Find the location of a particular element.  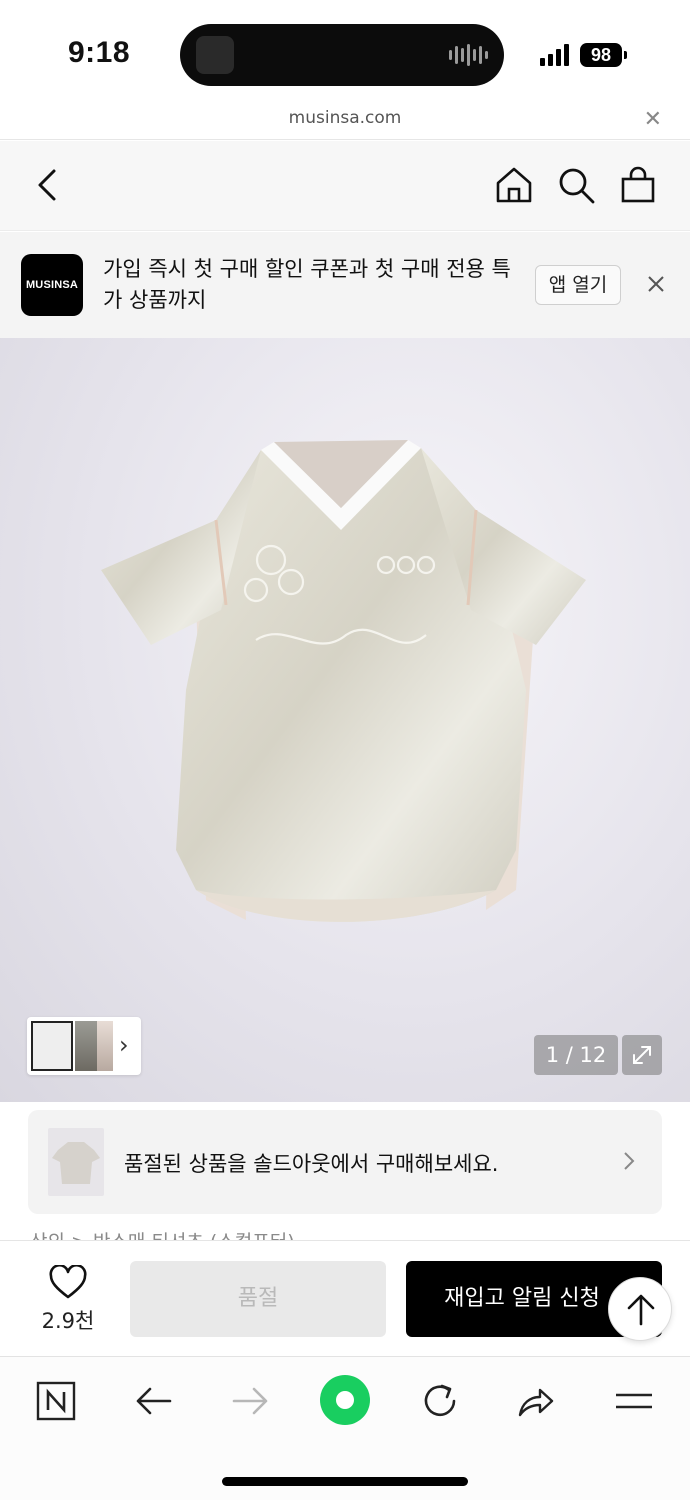

heart-icon is located at coordinates (68, 1282).